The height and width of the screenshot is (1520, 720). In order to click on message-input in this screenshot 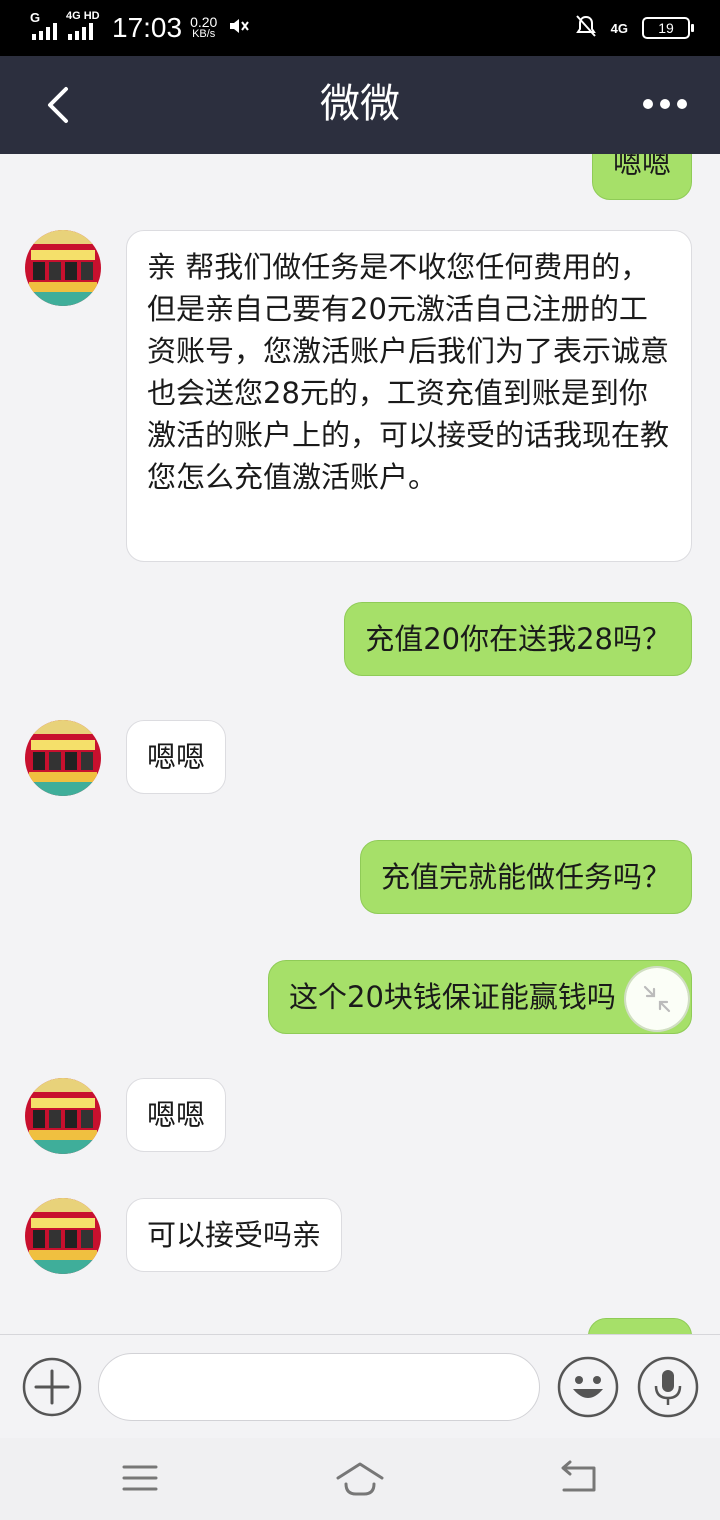, I will do `click(319, 1387)`.